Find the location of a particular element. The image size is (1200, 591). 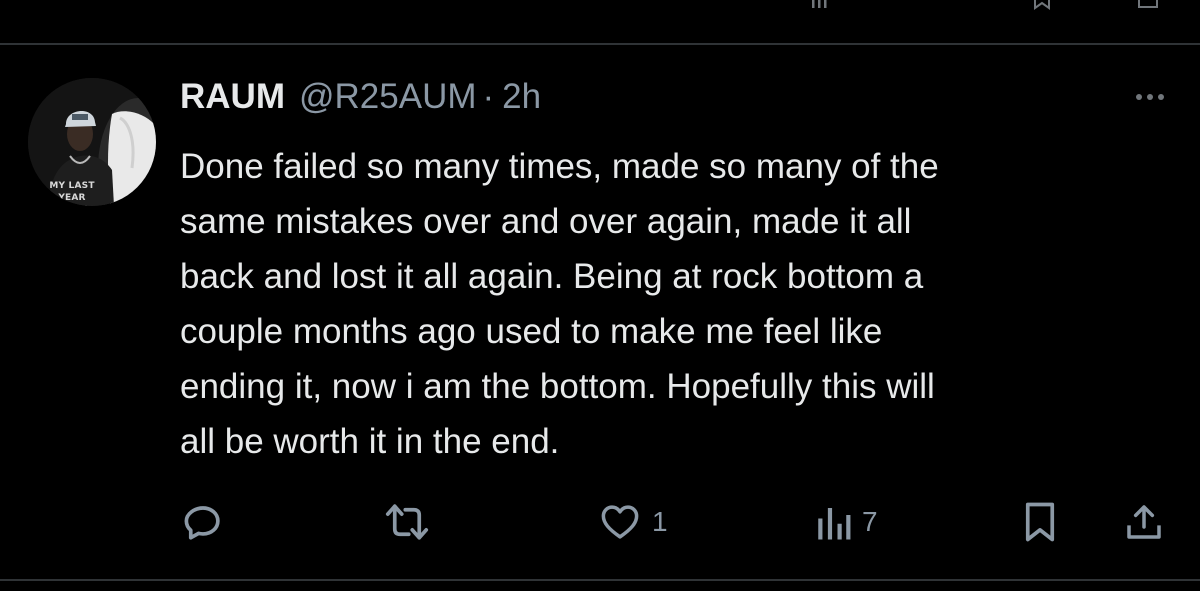

retweet-icon is located at coordinates (407, 522).